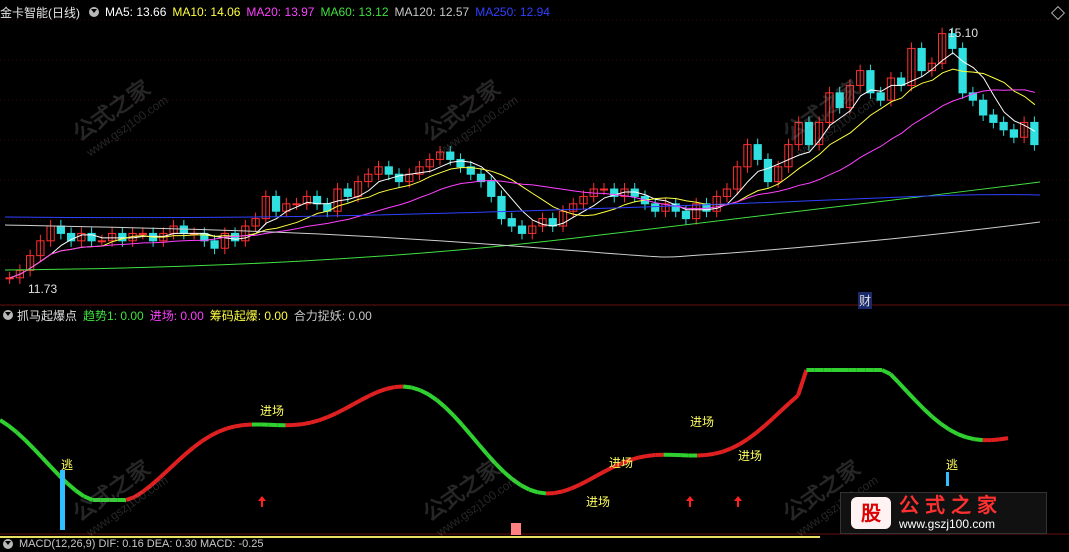 The height and width of the screenshot is (552, 1069). I want to click on brand-logo-icon: 股, so click(871, 513).